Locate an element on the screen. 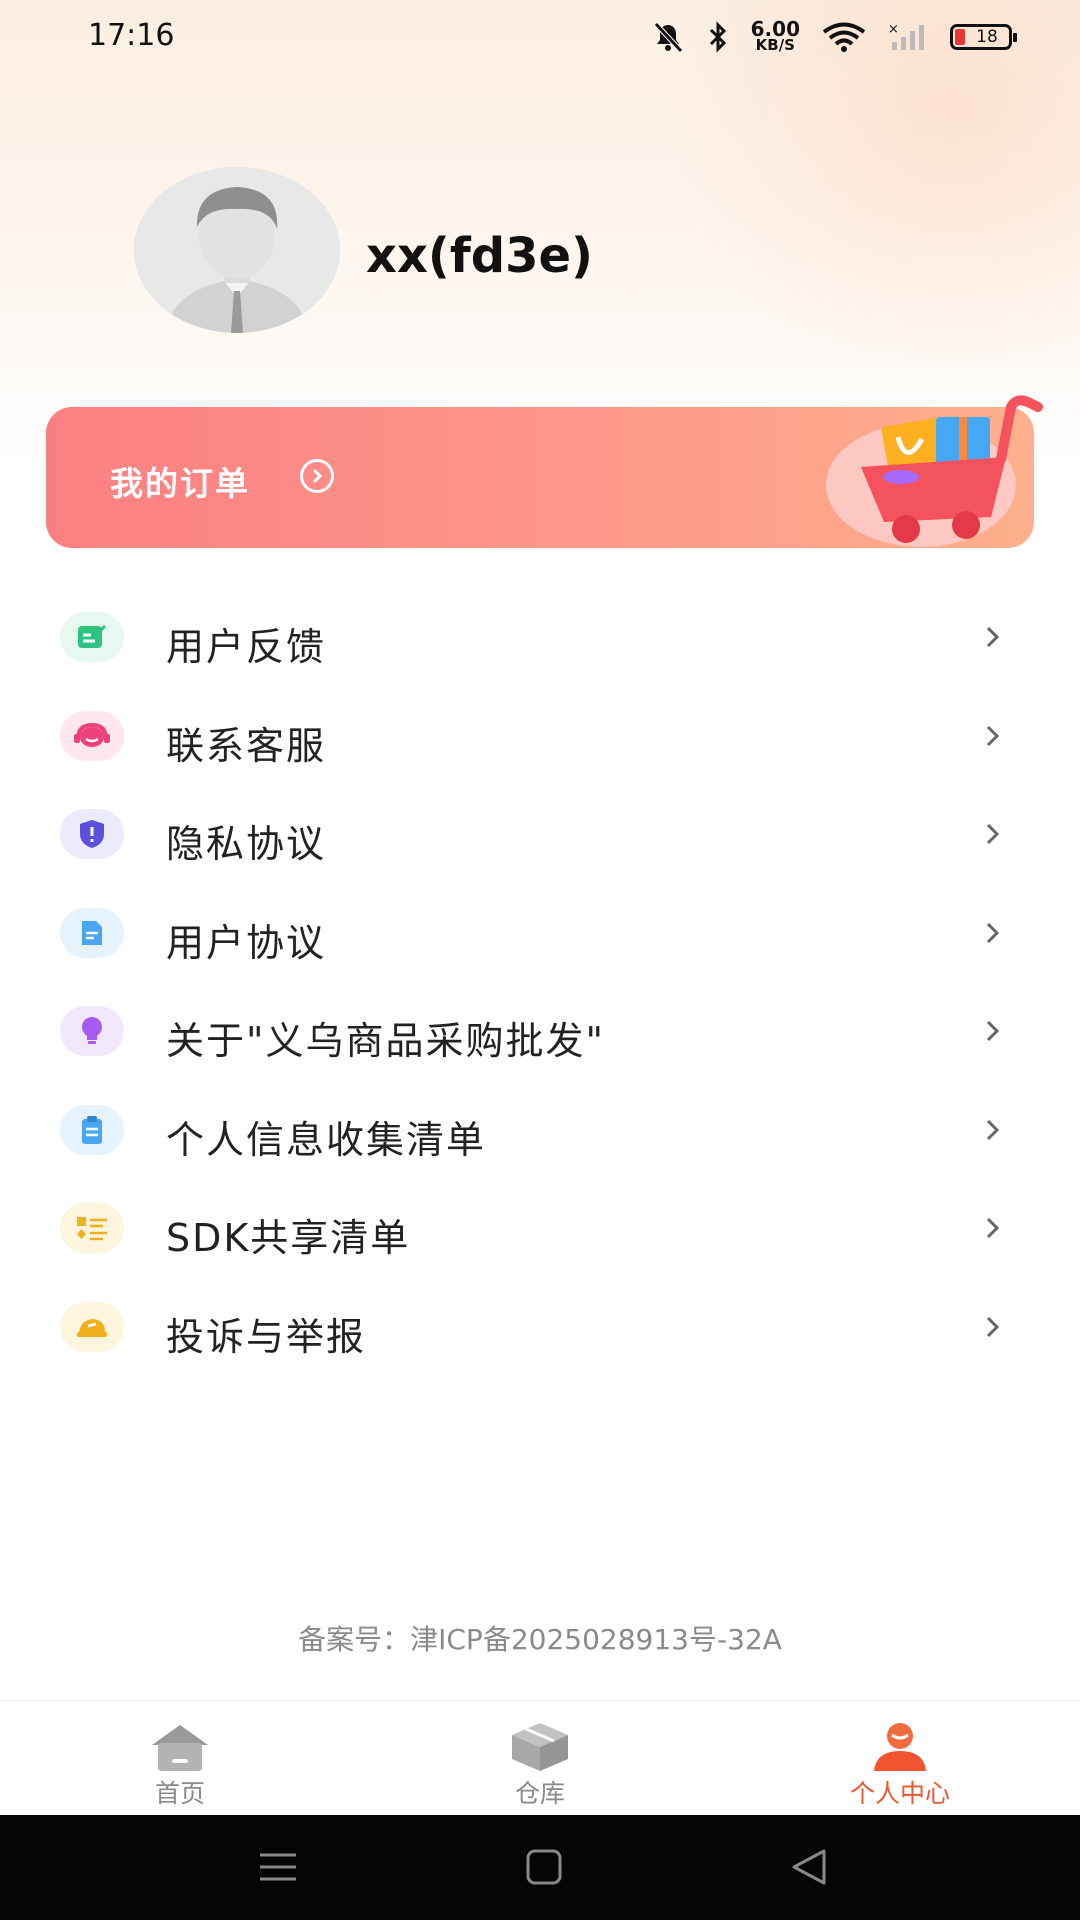 The width and height of the screenshot is (1080, 1920). tab-profile: 个人中心 is located at coordinates (900, 1758).